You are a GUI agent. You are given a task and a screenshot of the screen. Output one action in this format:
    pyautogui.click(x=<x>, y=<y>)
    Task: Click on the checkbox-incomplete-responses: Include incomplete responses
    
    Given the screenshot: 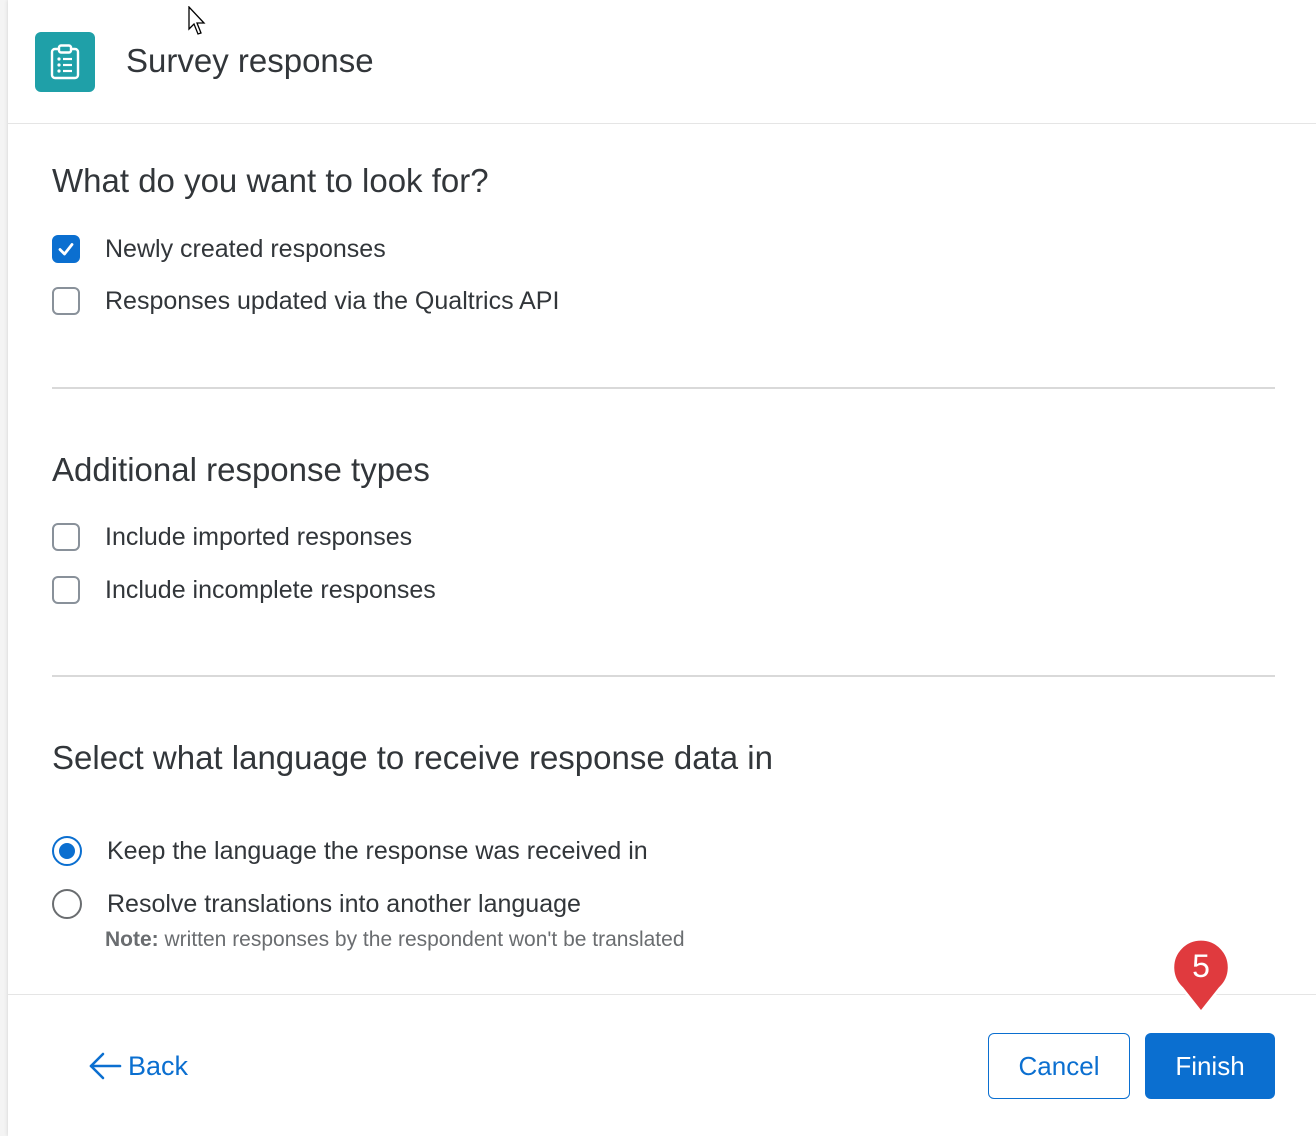 What is the action you would take?
    pyautogui.click(x=244, y=590)
    